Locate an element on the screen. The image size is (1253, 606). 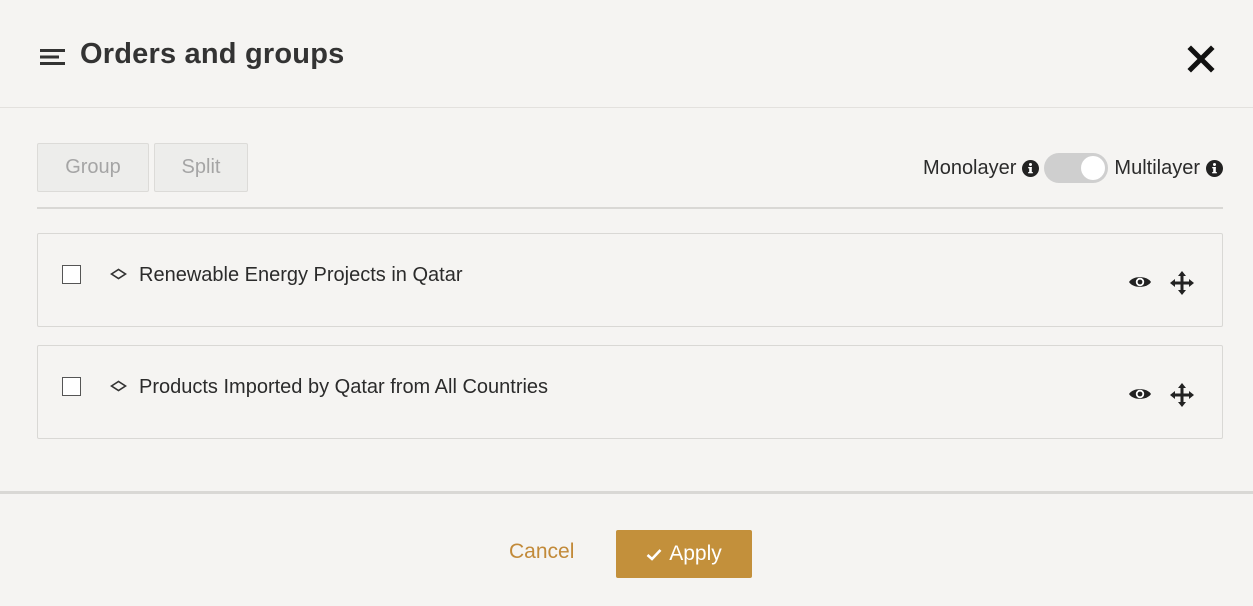
multilayer-label: Multilayer is located at coordinates (1157, 167).